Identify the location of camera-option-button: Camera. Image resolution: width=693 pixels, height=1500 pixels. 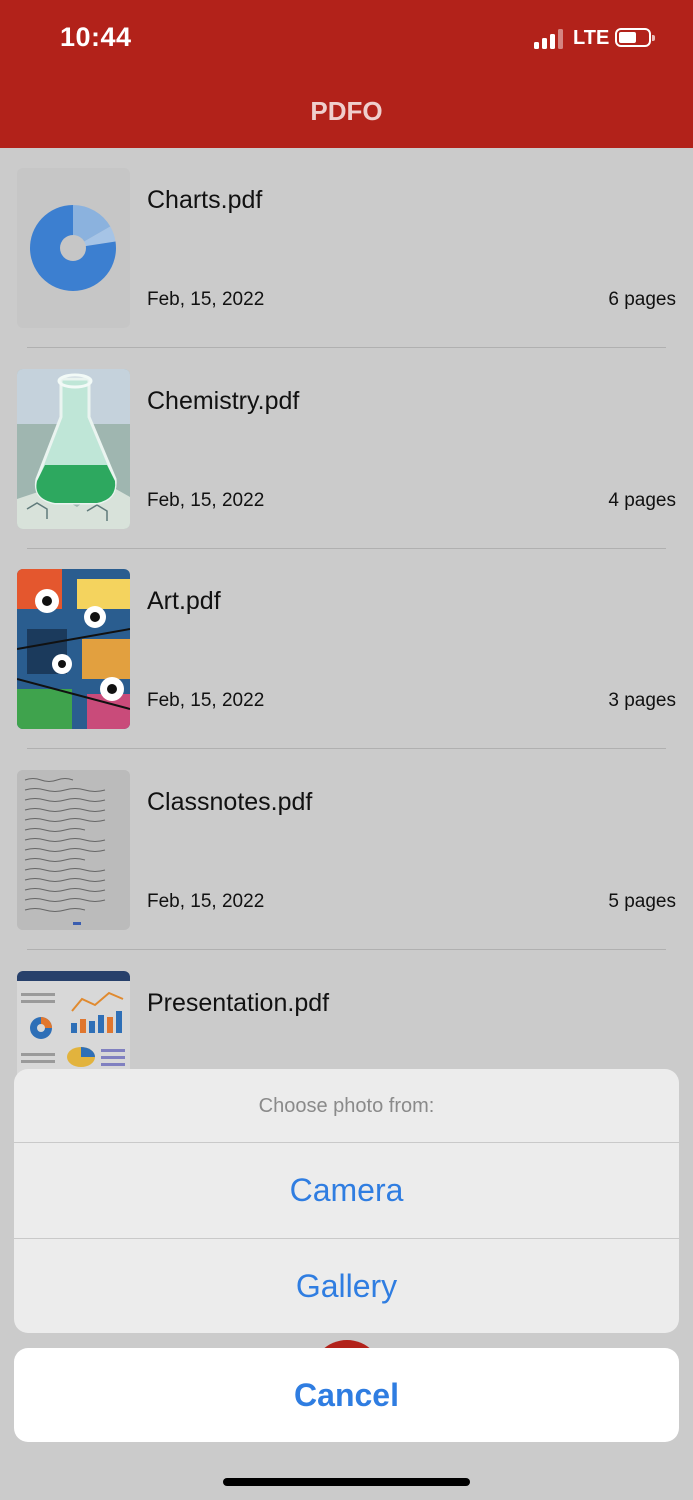
(346, 1190).